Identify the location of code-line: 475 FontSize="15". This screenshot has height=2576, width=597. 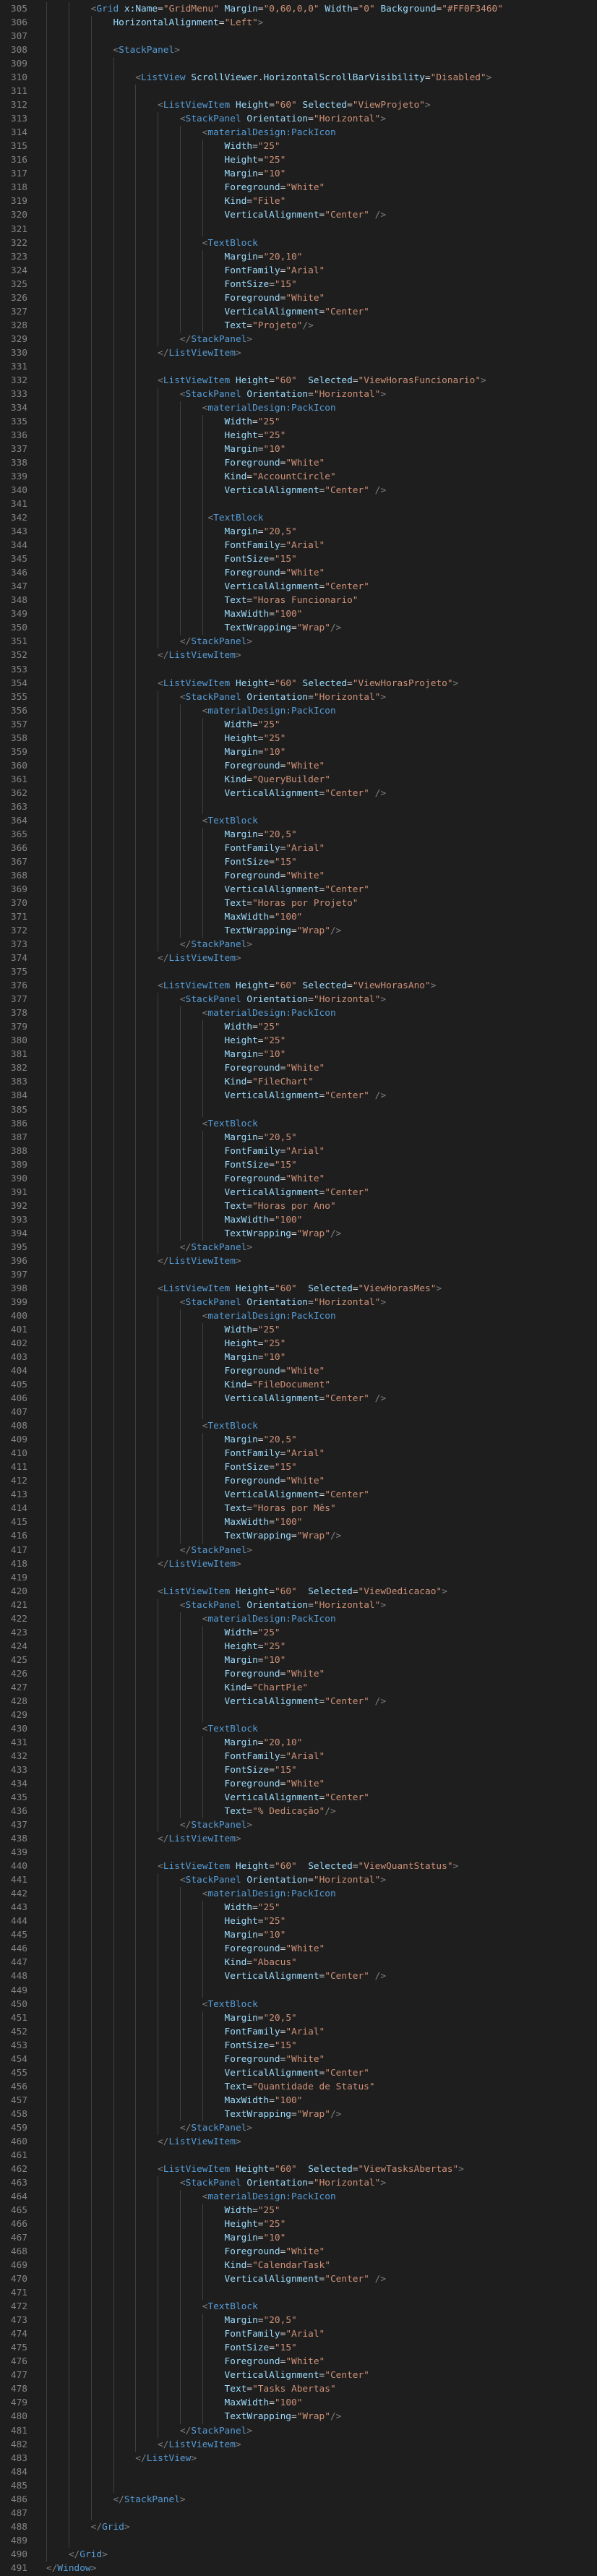
(298, 2348).